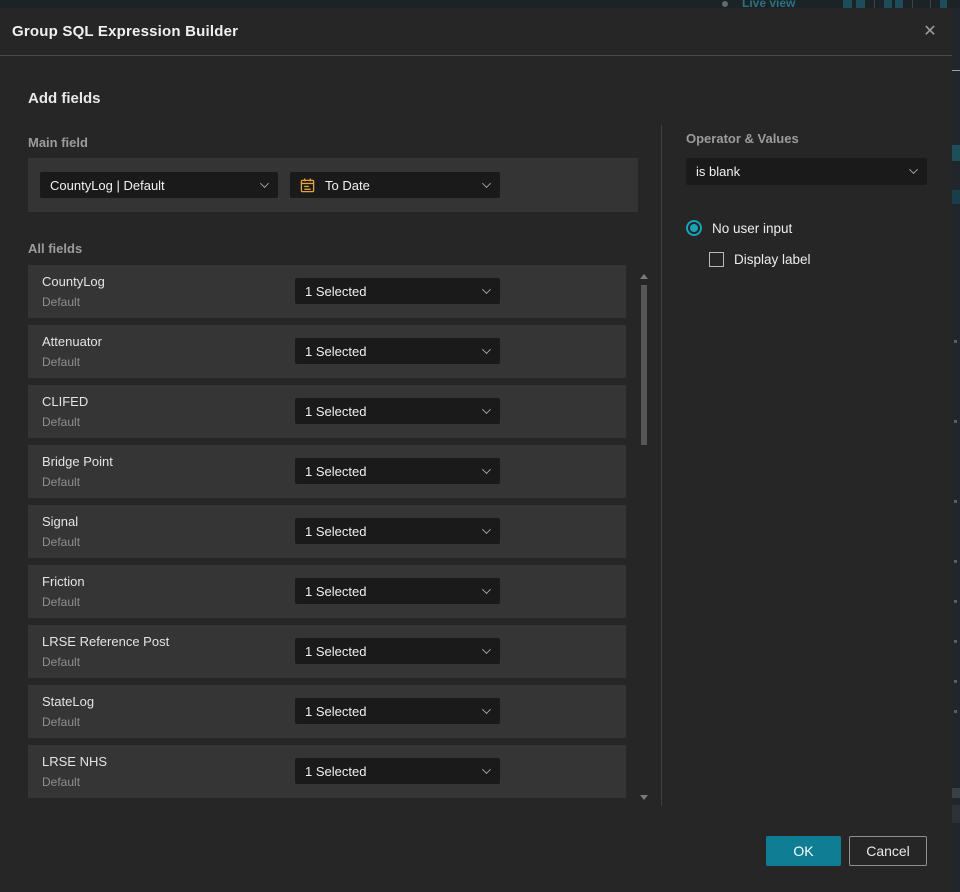 The height and width of the screenshot is (892, 960). What do you see at coordinates (107, 185) in the screenshot?
I see `main-field-select-value: CountyLog | Default` at bounding box center [107, 185].